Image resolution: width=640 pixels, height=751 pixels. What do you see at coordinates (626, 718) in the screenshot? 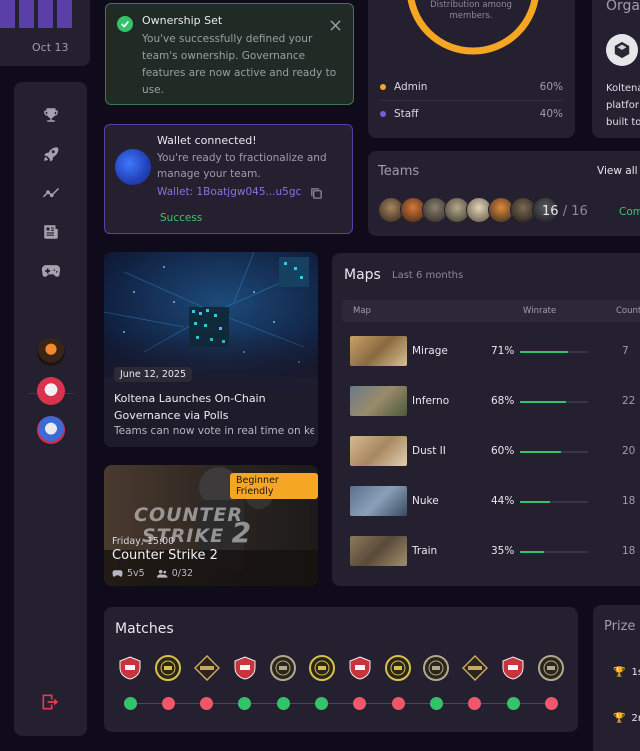
I see `prize-row-second: 🏆 2r` at bounding box center [626, 718].